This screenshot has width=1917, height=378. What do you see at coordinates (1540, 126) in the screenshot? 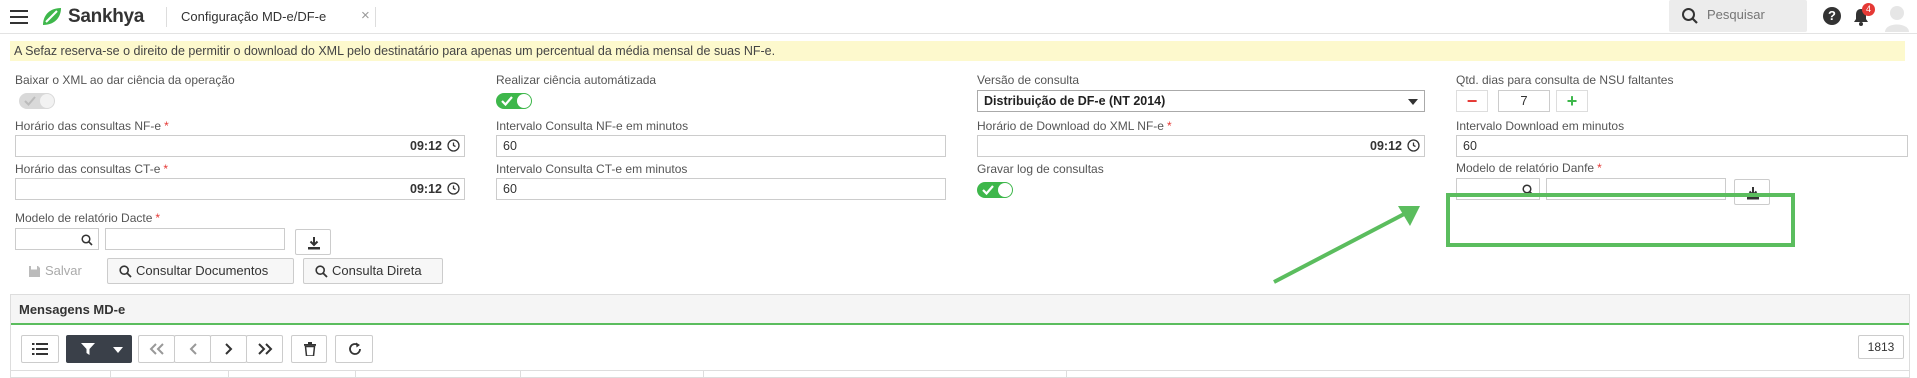
I see `intervalo-download-label: Intervalo Download em minutos` at bounding box center [1540, 126].